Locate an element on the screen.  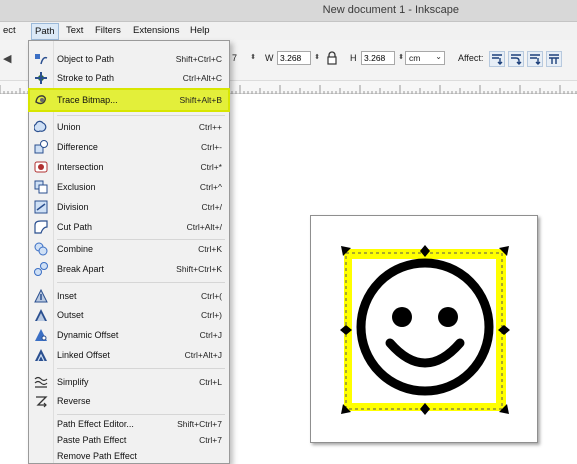
menu-item-outset: Outset Ctrl+) is located at coordinates (129, 315).